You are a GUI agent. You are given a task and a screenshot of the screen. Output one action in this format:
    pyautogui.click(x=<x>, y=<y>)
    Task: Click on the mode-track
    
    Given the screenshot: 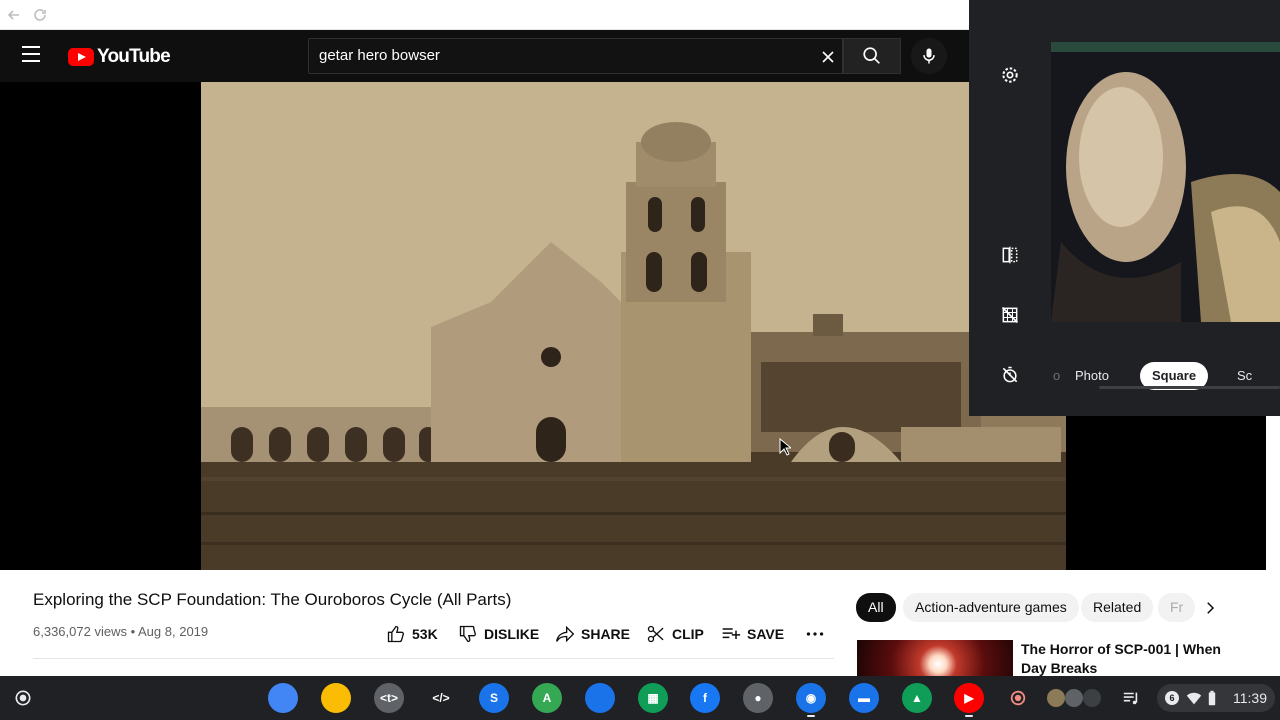 What is the action you would take?
    pyautogui.click(x=1189, y=387)
    